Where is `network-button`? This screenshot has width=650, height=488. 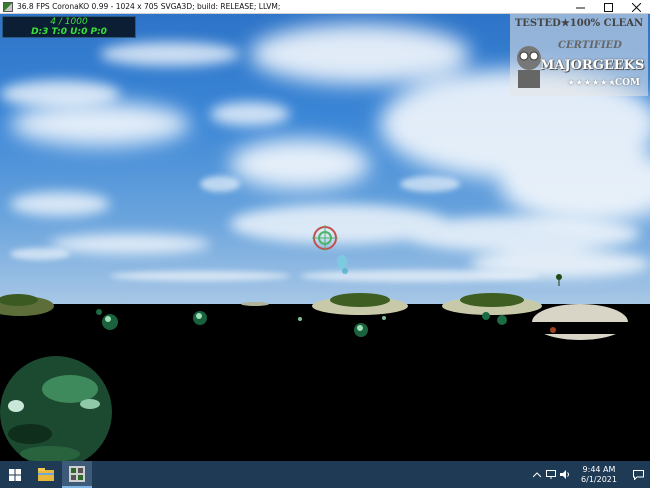 network-button is located at coordinates (551, 474).